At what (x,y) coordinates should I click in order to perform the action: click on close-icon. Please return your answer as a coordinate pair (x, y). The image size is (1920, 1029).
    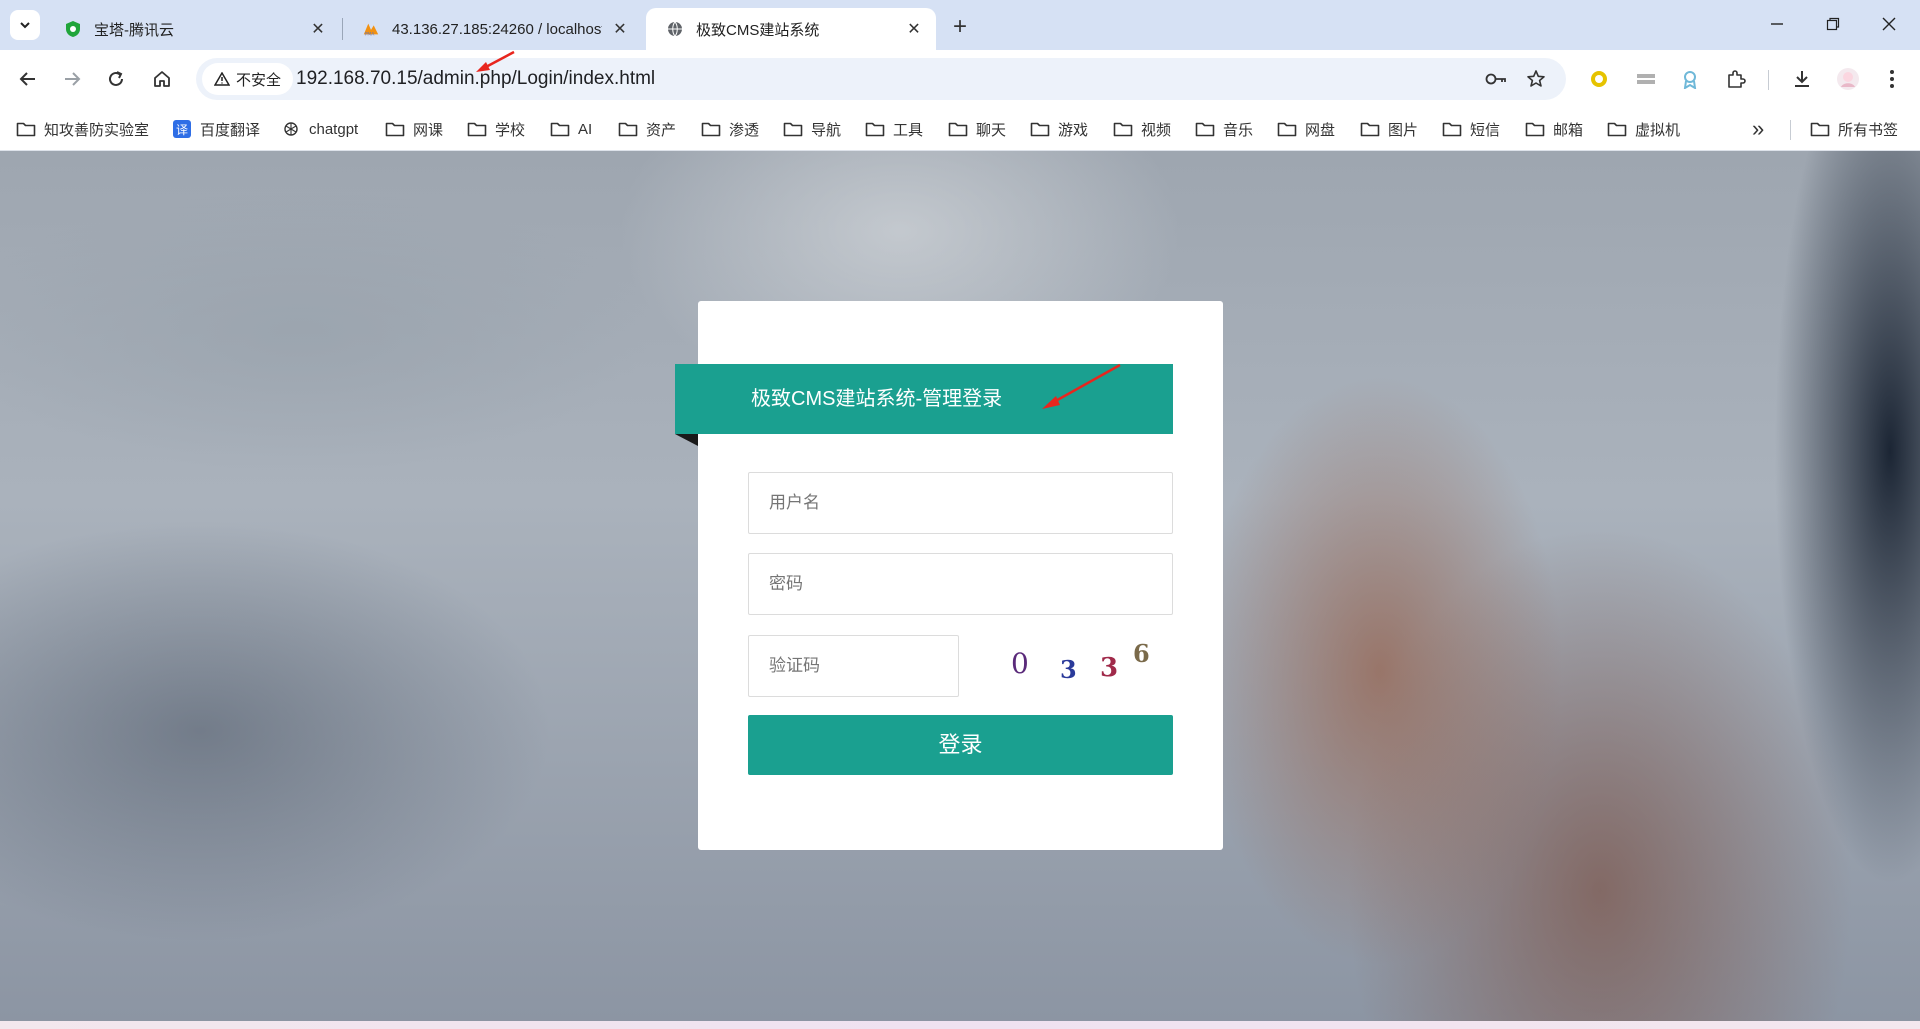
    Looking at the image, I should click on (1889, 24).